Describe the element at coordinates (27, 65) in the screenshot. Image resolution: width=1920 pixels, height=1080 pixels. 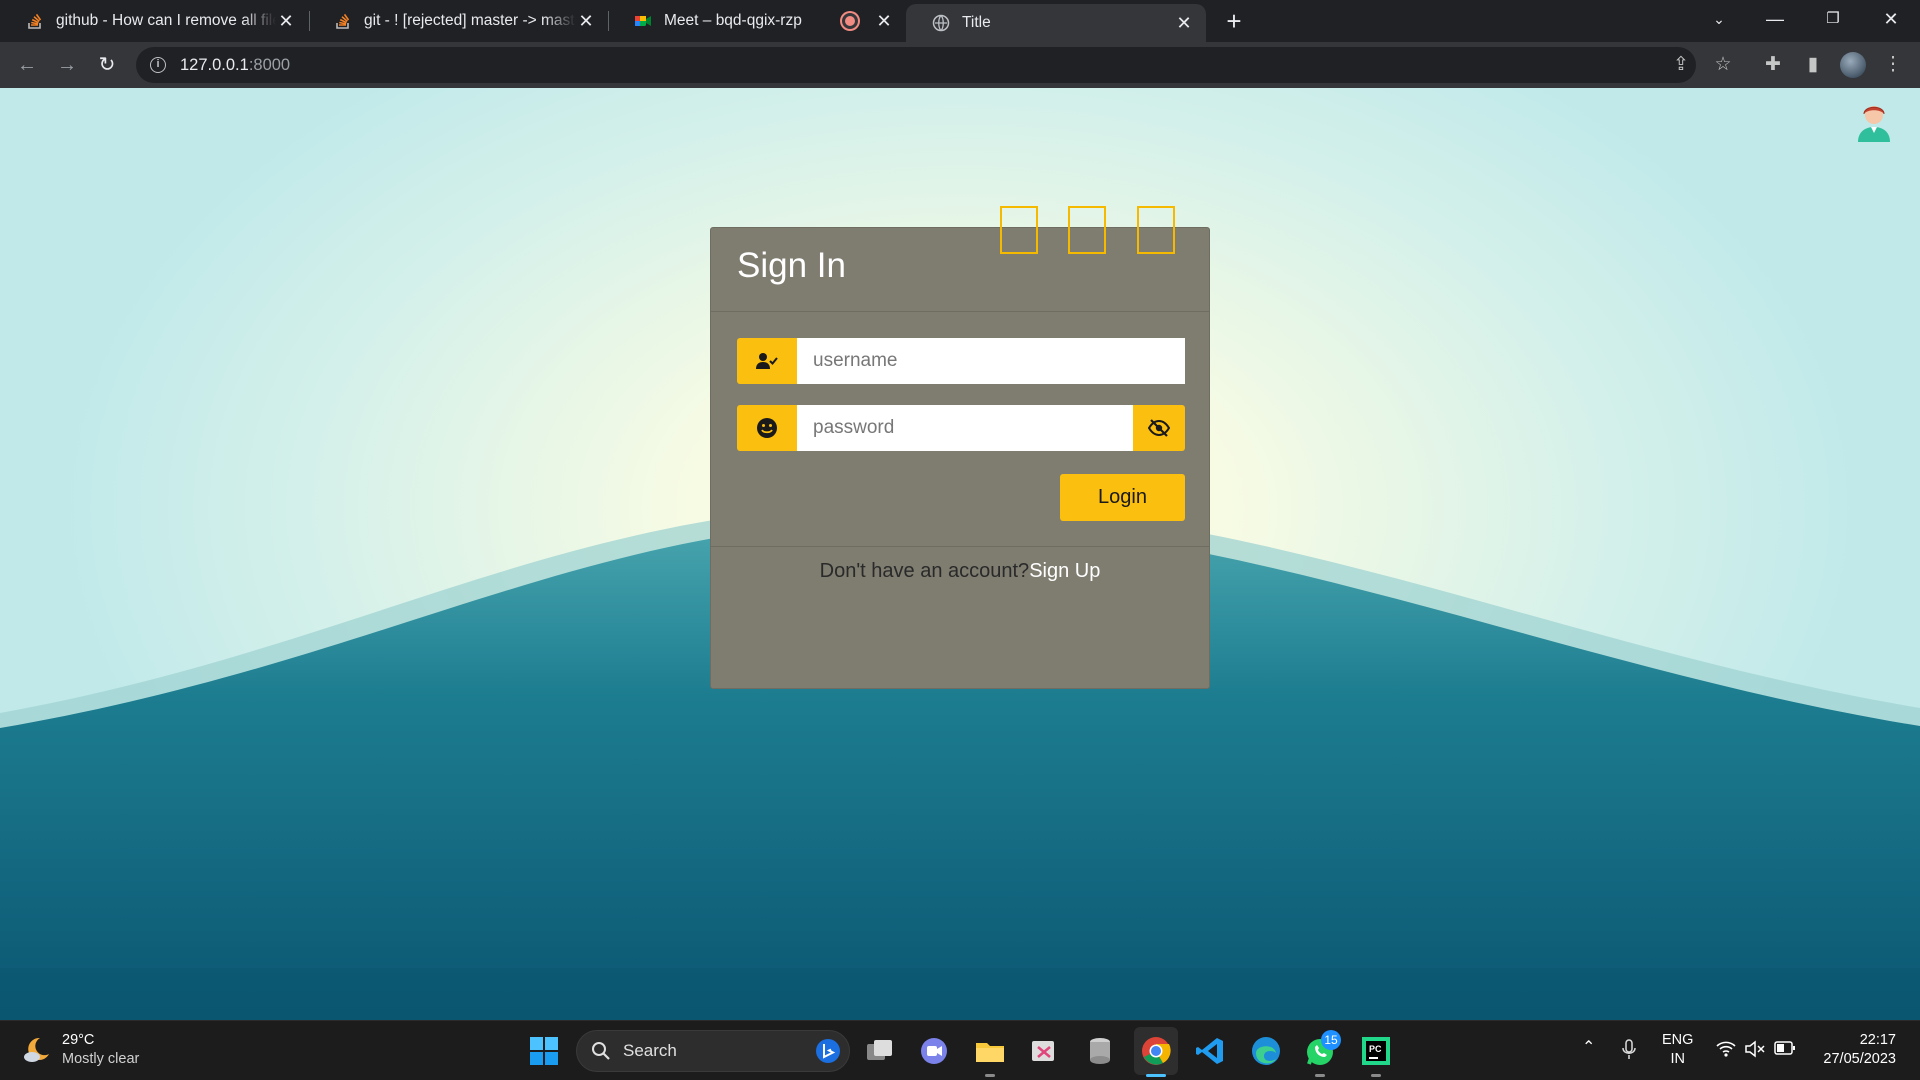
I see `back-arrow-icon: ←` at that location.